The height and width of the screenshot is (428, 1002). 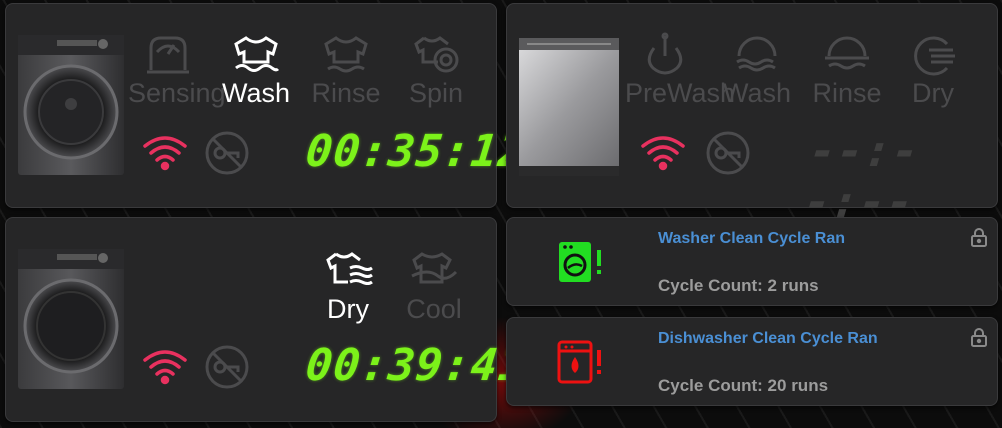 What do you see at coordinates (436, 54) in the screenshot?
I see `shirt-spin-icon` at bounding box center [436, 54].